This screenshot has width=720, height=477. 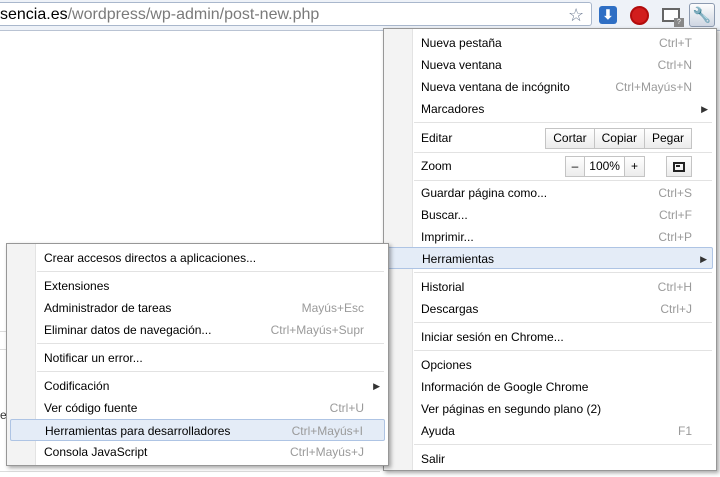 What do you see at coordinates (453, 109) in the screenshot?
I see `menu-item-label: Marcadores` at bounding box center [453, 109].